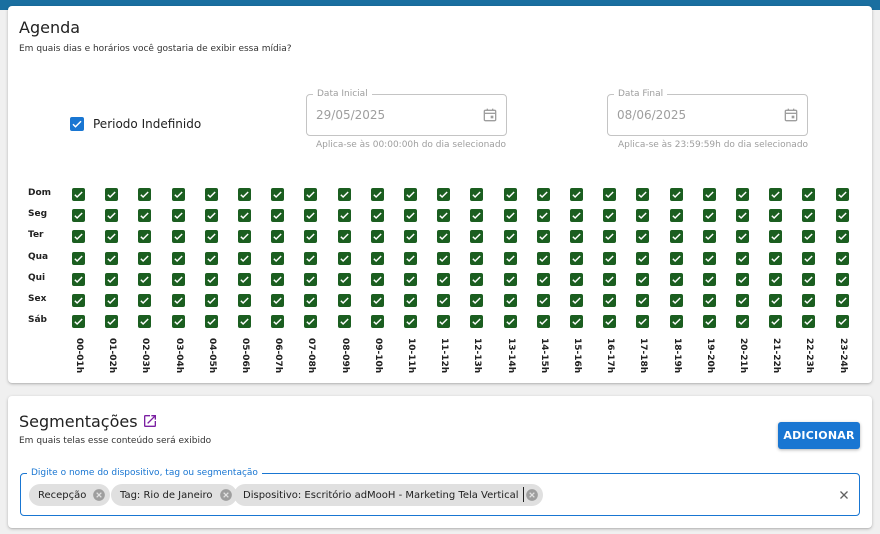 Image resolution: width=880 pixels, height=534 pixels. Describe the element at coordinates (819, 435) in the screenshot. I see `adicionar-button: ADICIONAR` at that location.